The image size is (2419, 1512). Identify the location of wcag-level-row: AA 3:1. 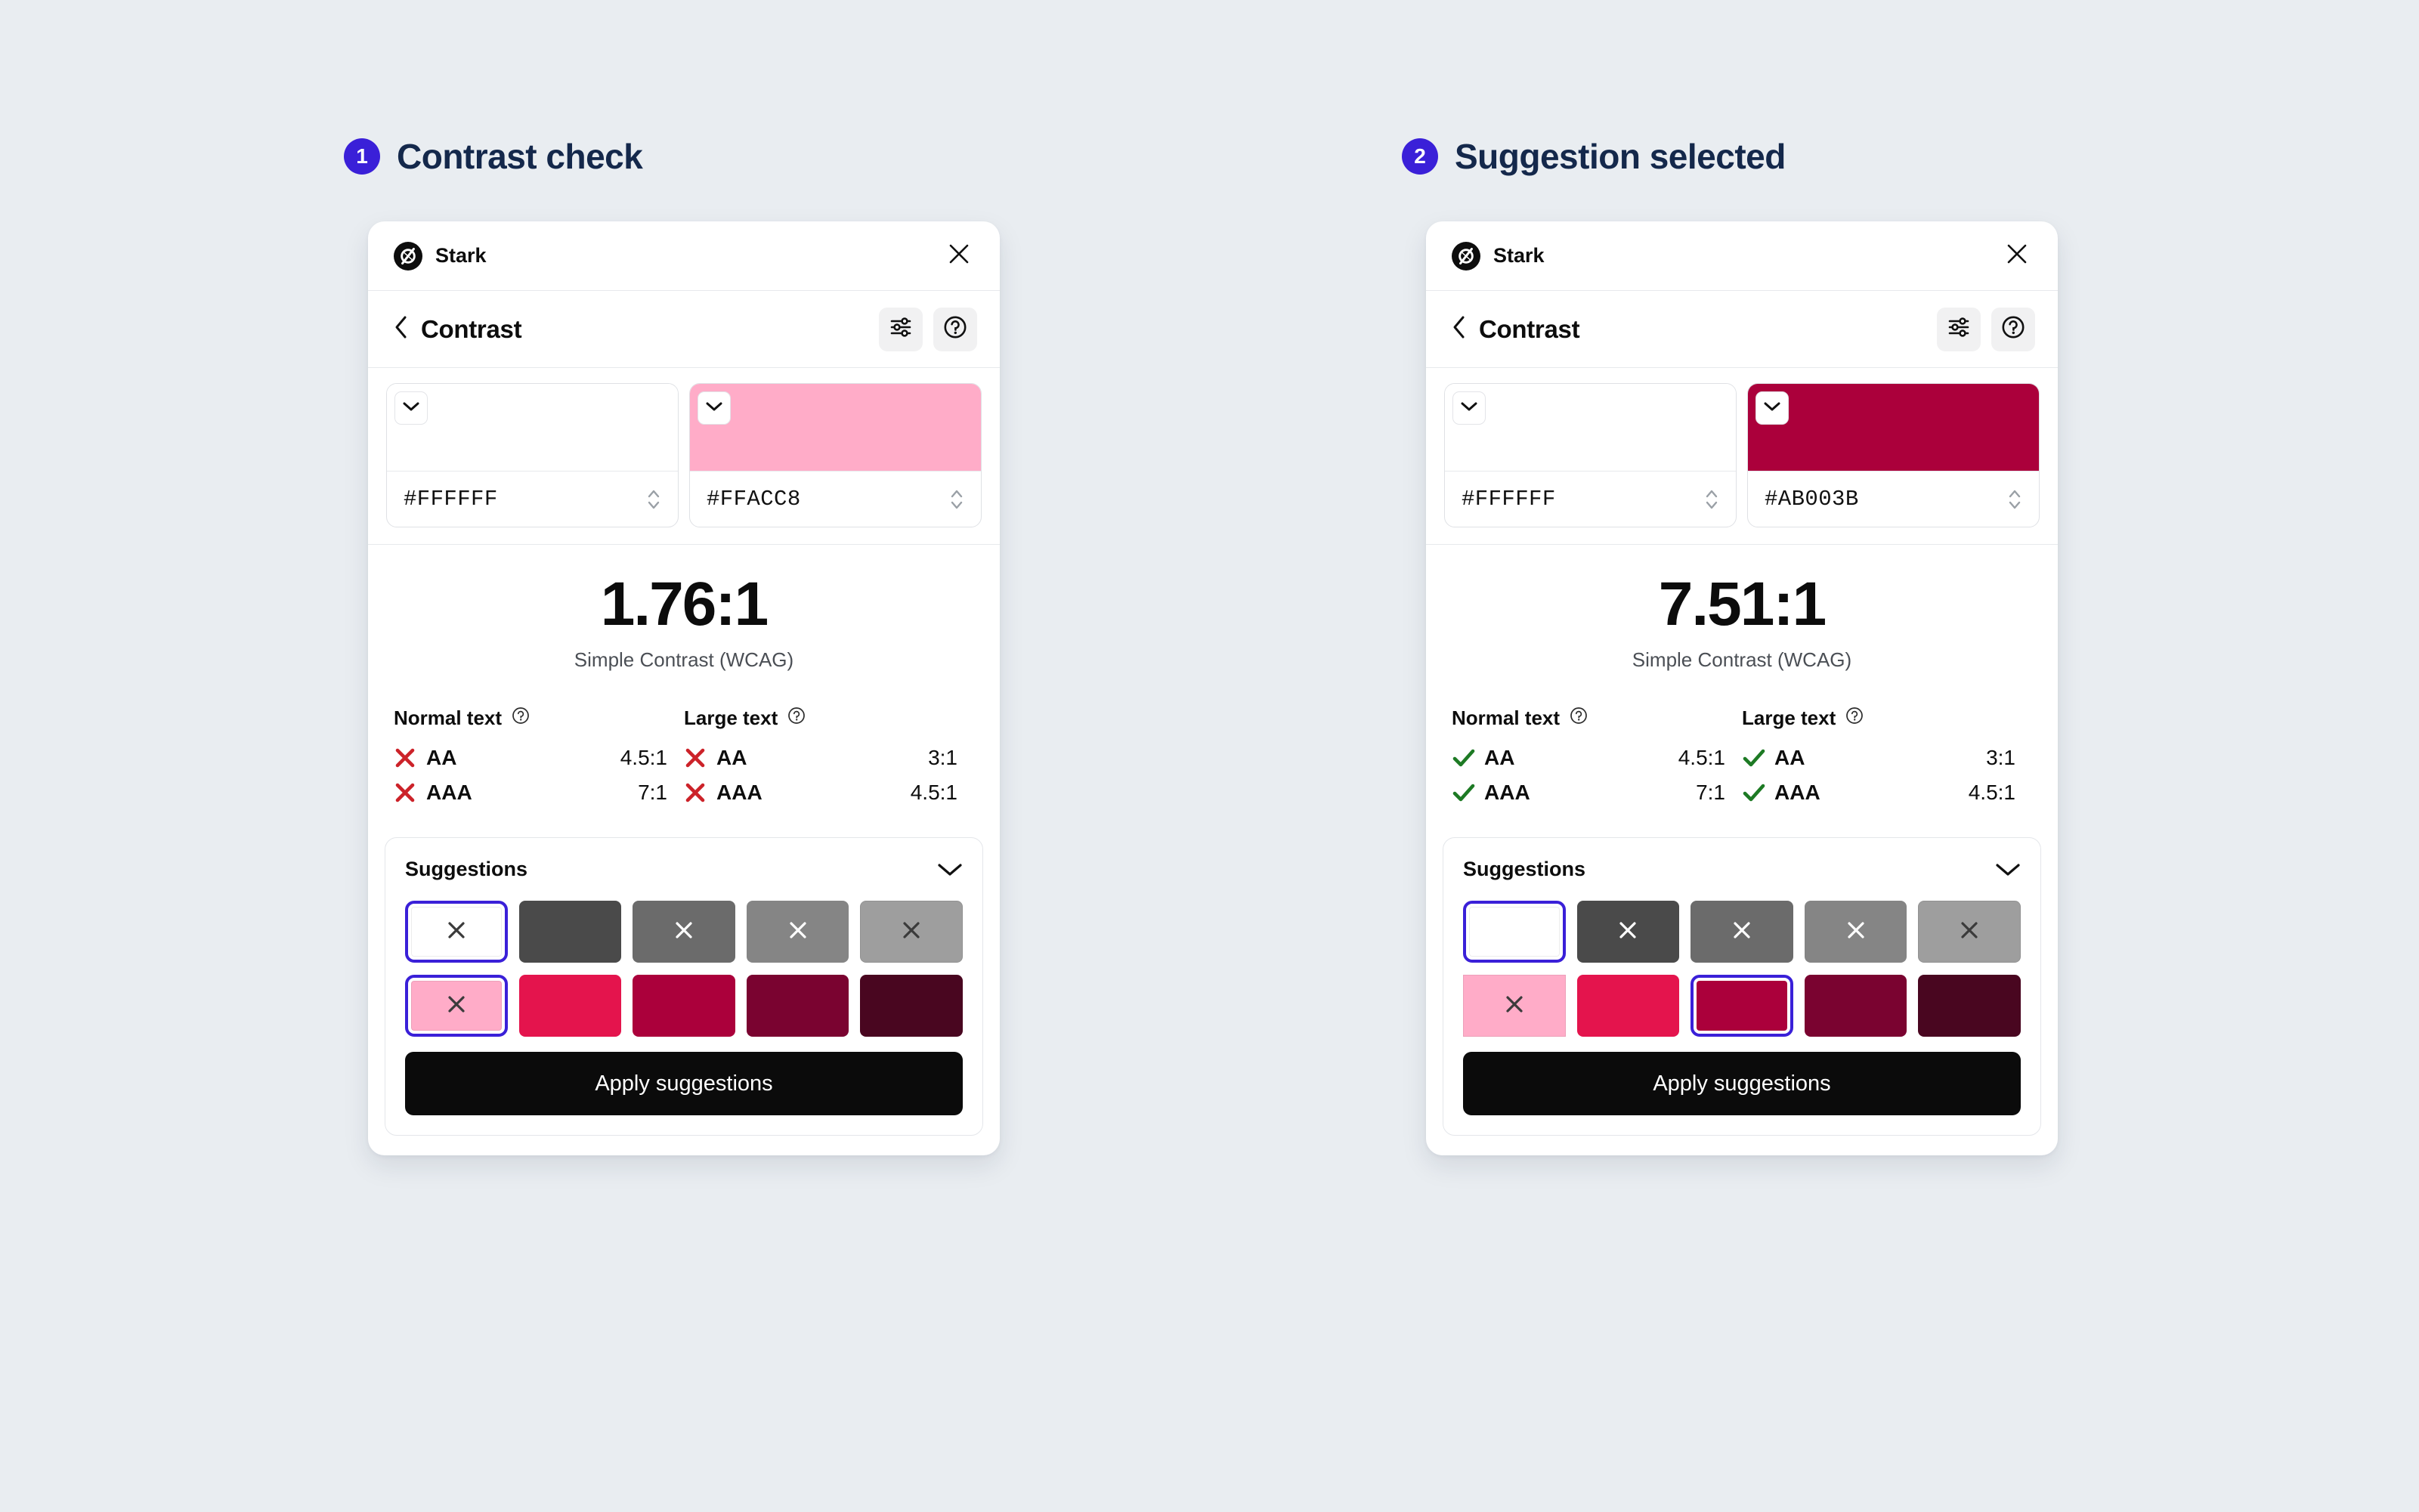
(829, 758).